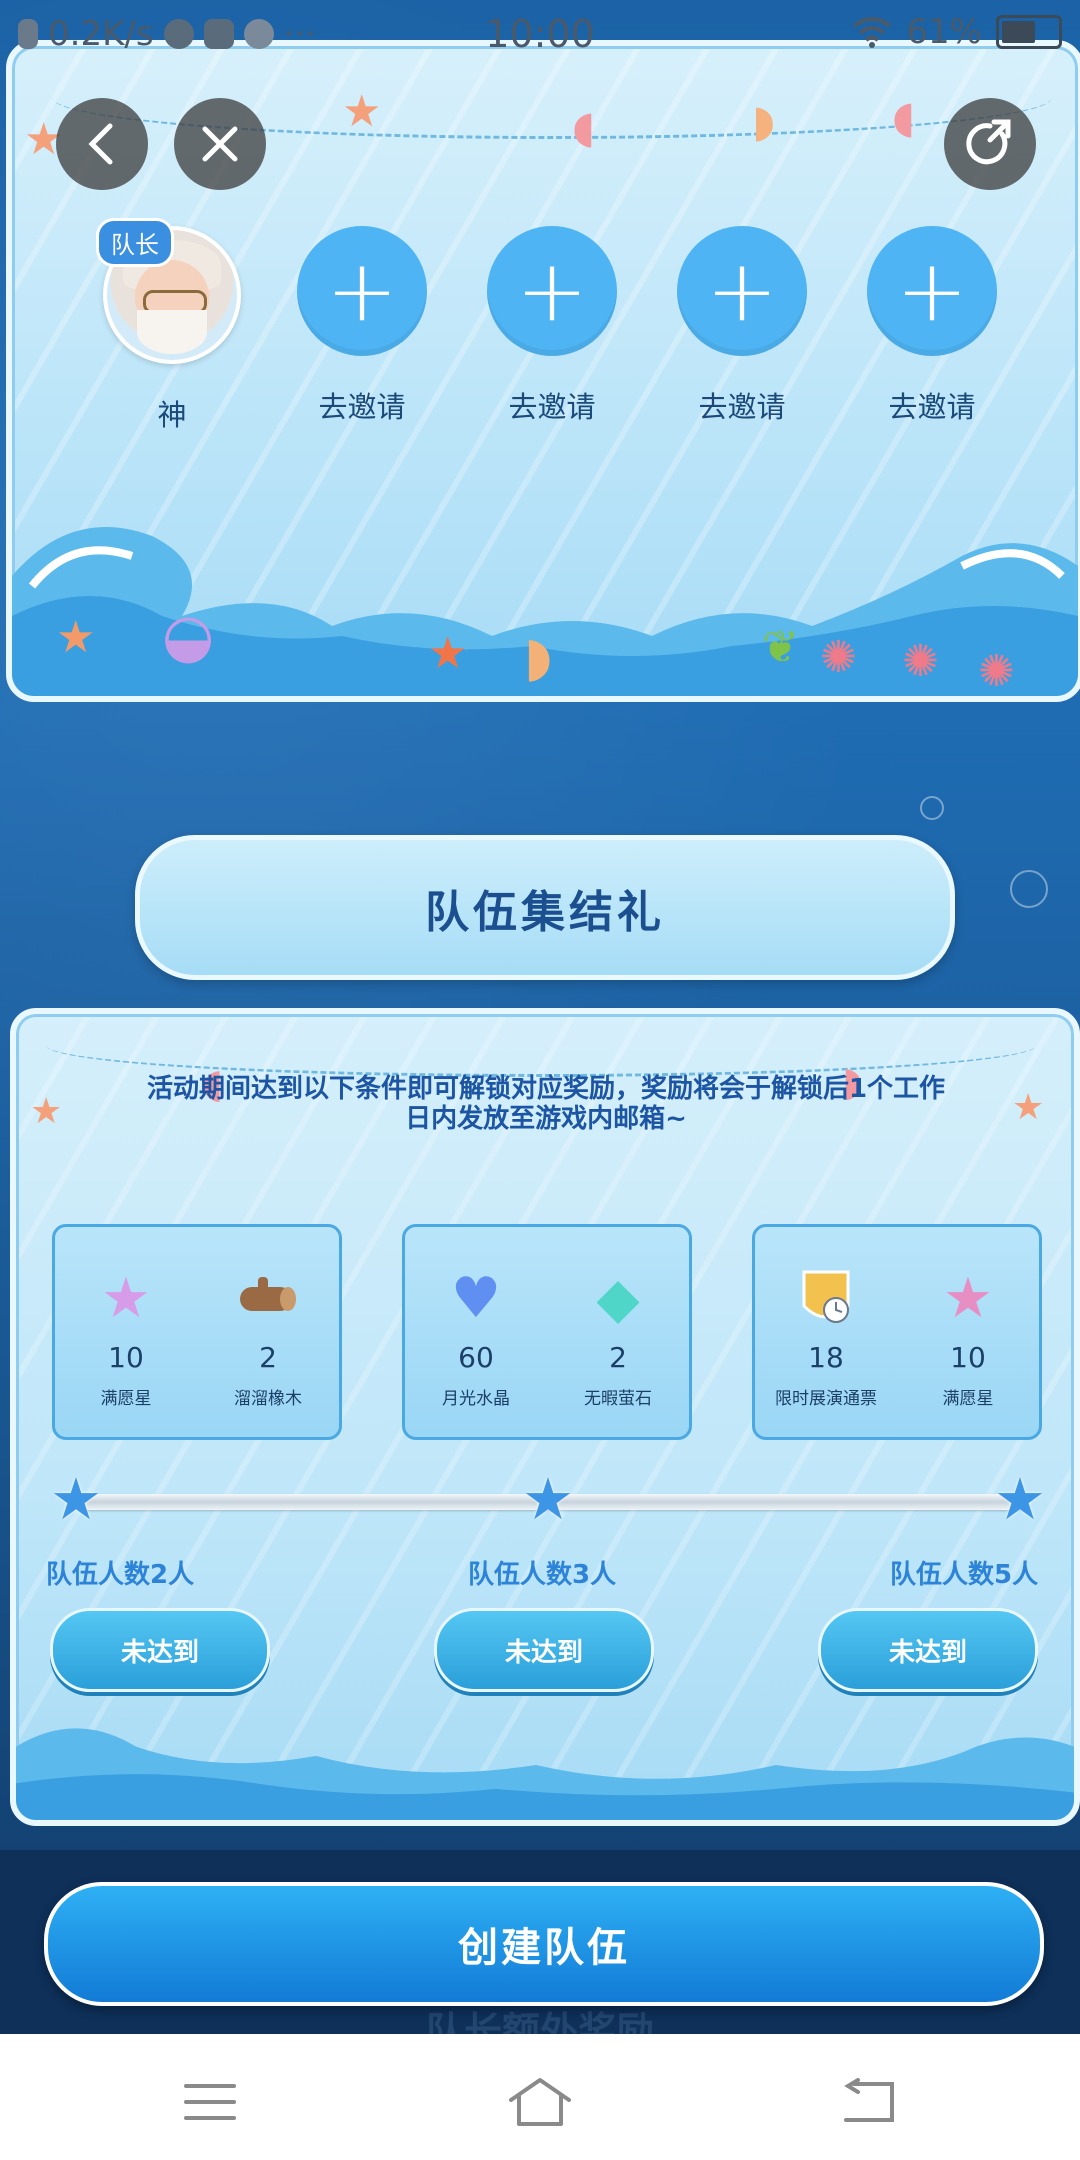  Describe the element at coordinates (540, 35) in the screenshot. I see `status-bar: 0.2K/s ··· 10:00 61%` at that location.